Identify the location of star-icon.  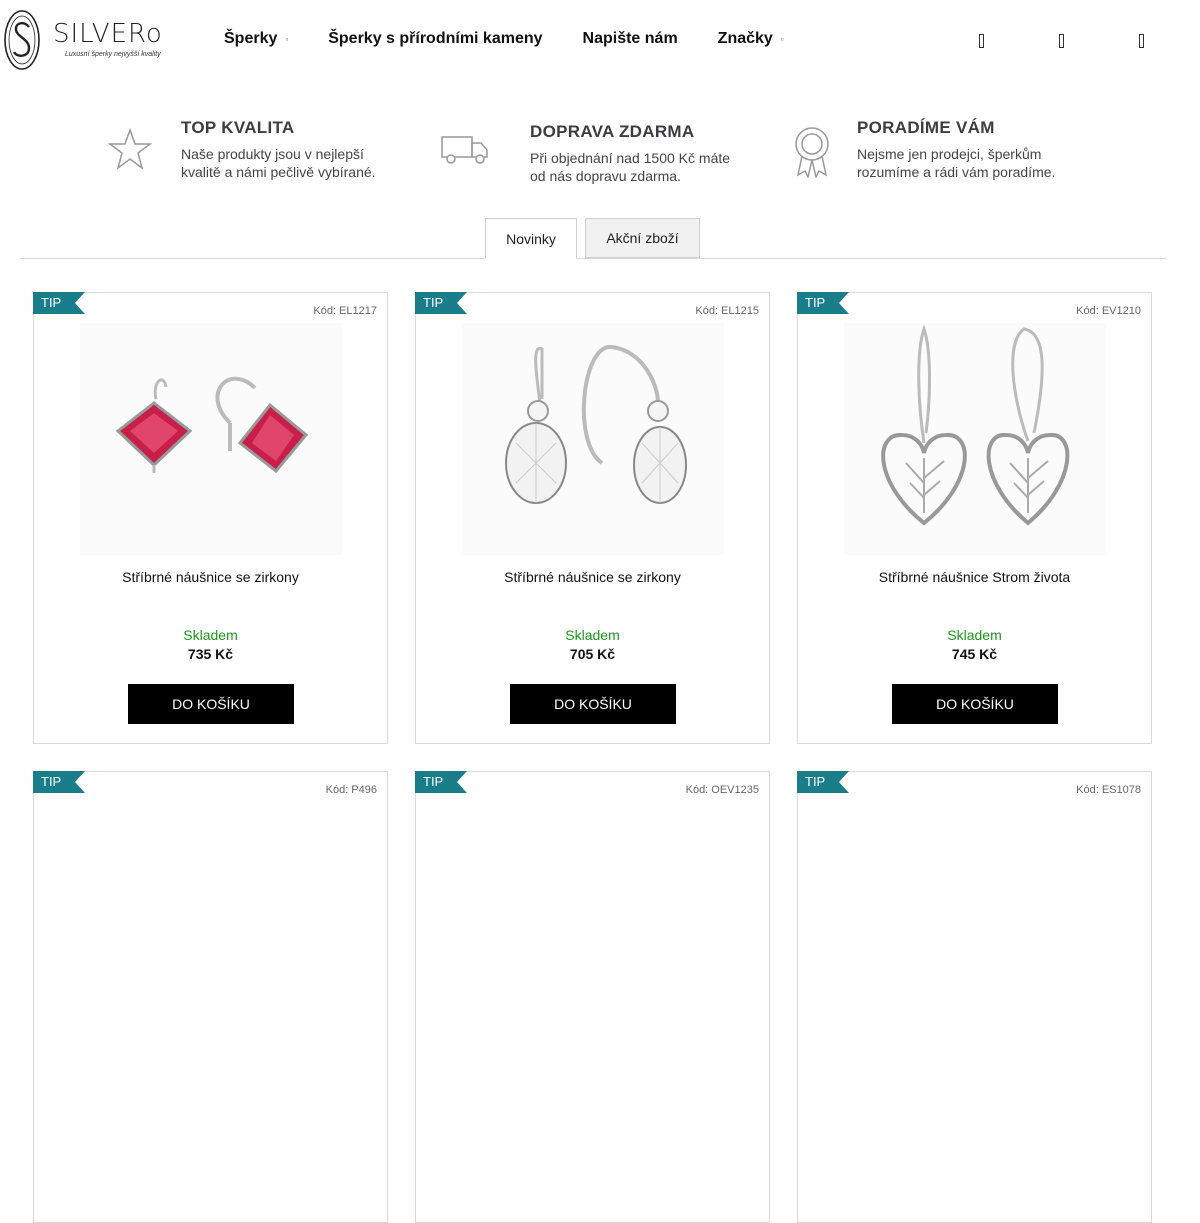
(130, 149).